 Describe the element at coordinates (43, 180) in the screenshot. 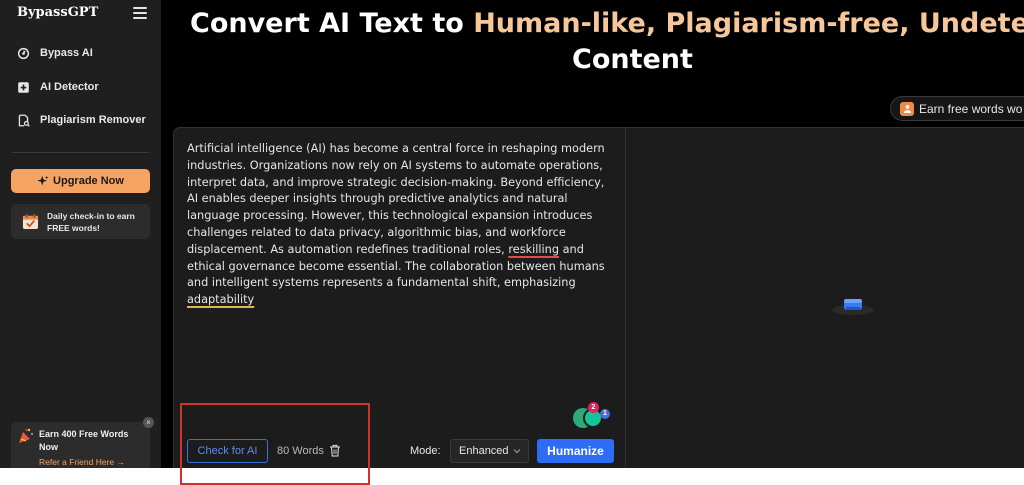

I see `sparkle-icon` at that location.